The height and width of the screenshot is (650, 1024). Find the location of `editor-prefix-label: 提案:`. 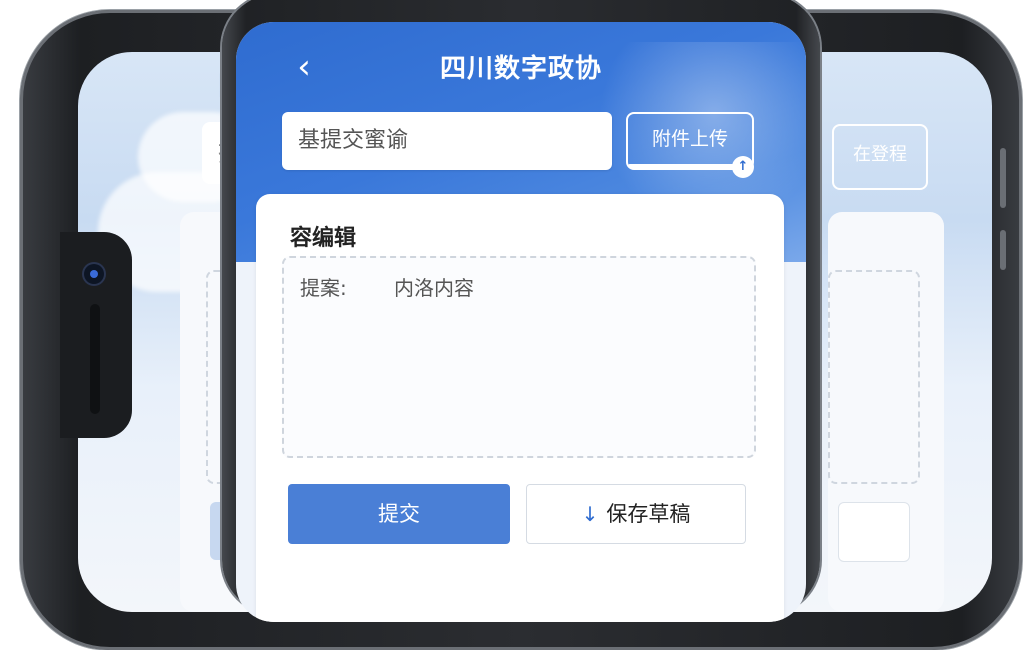

editor-prefix-label: 提案: is located at coordinates (323, 288).